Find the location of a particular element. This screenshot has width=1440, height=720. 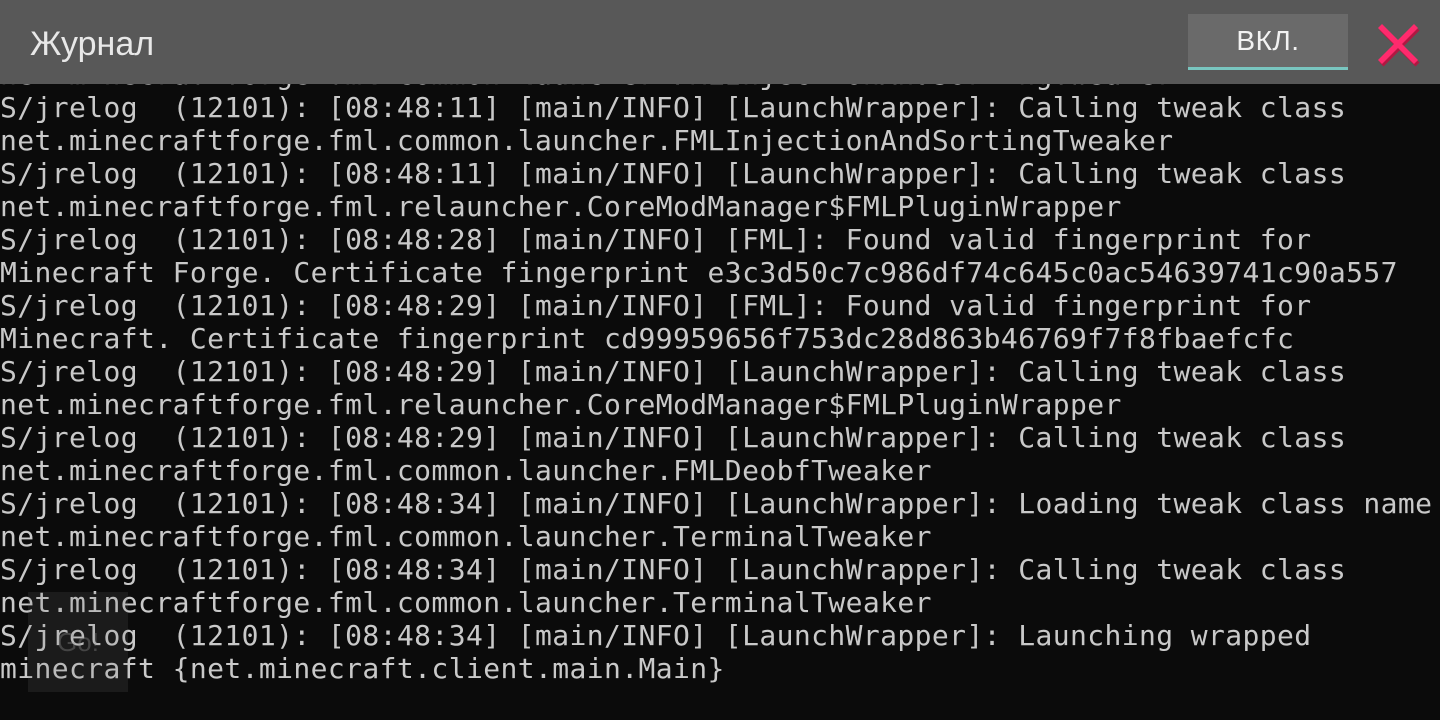

go-button-label: Go! is located at coordinates (78, 641).